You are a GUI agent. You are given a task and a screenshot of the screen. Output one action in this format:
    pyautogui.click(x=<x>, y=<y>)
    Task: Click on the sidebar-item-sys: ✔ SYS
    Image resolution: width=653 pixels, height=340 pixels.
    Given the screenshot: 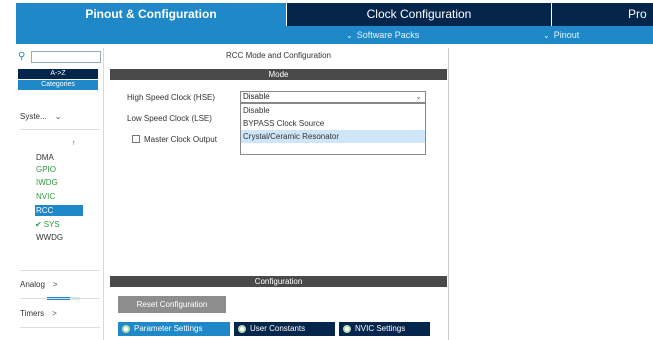 What is the action you would take?
    pyautogui.click(x=47, y=224)
    